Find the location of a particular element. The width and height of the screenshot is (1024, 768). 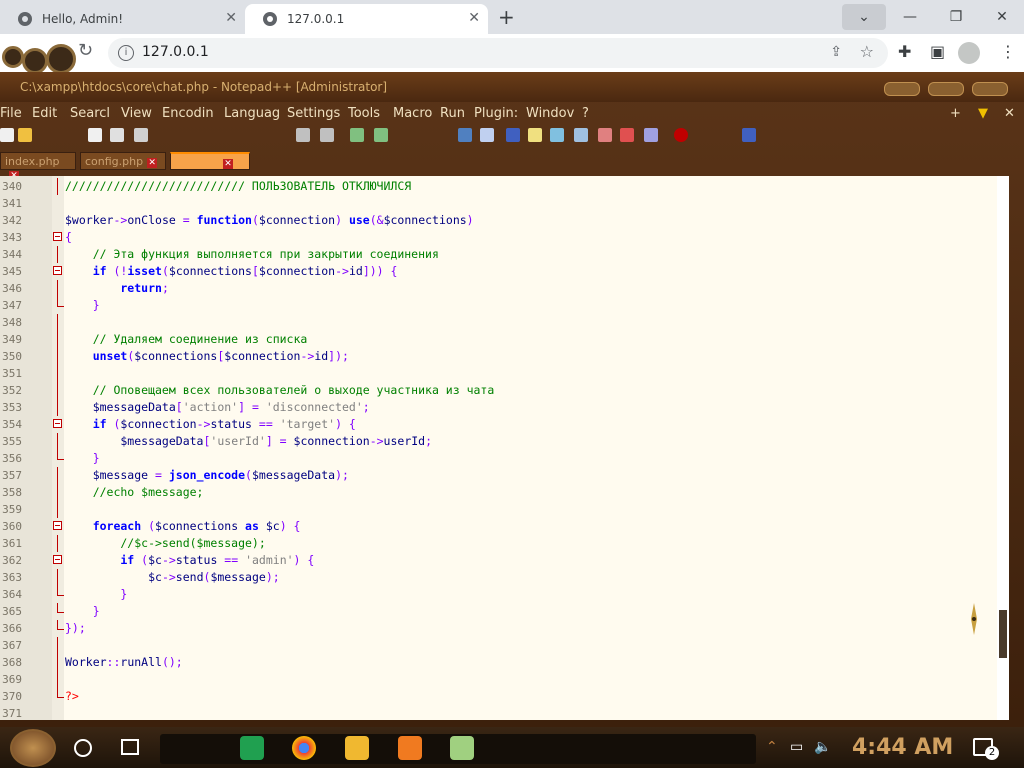

replace-icon is located at coordinates (327, 135).